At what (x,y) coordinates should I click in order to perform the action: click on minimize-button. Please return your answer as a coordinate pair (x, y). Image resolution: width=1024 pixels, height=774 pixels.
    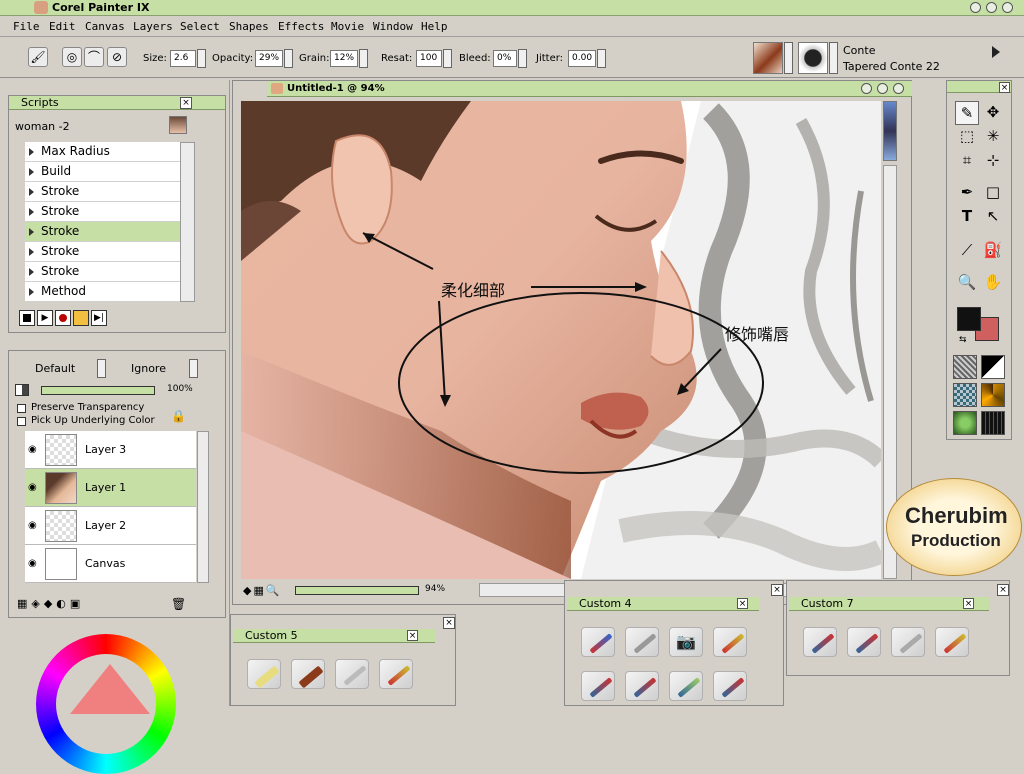
    Looking at the image, I should click on (975, 7).